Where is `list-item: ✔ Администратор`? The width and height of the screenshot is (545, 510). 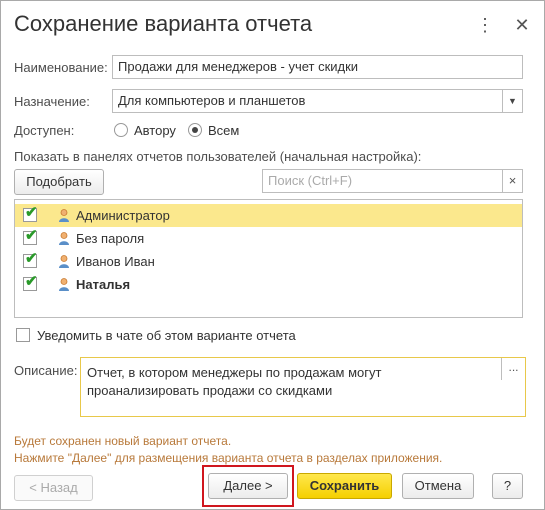
list-item: ✔ Администратор is located at coordinates (268, 215).